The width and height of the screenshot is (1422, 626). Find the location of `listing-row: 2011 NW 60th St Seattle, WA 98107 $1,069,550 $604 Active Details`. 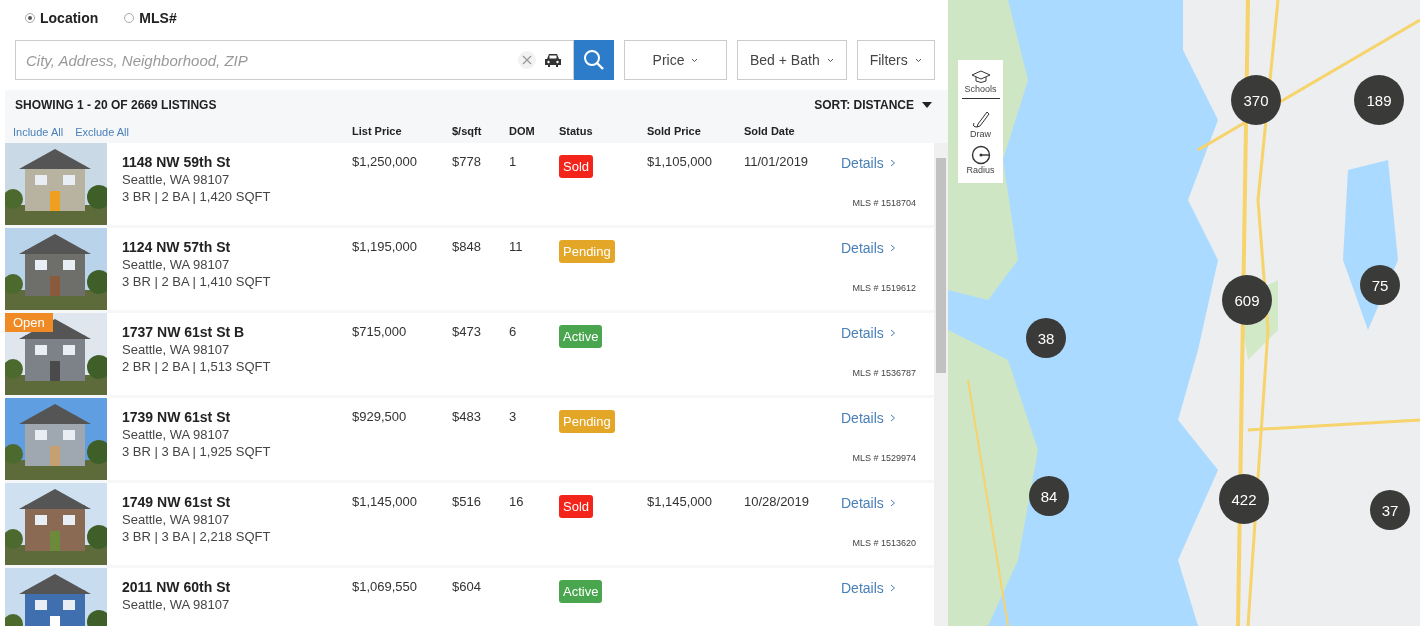

listing-row: 2011 NW 60th St Seattle, WA 98107 $1,069,550 $604 Active Details is located at coordinates (469, 597).